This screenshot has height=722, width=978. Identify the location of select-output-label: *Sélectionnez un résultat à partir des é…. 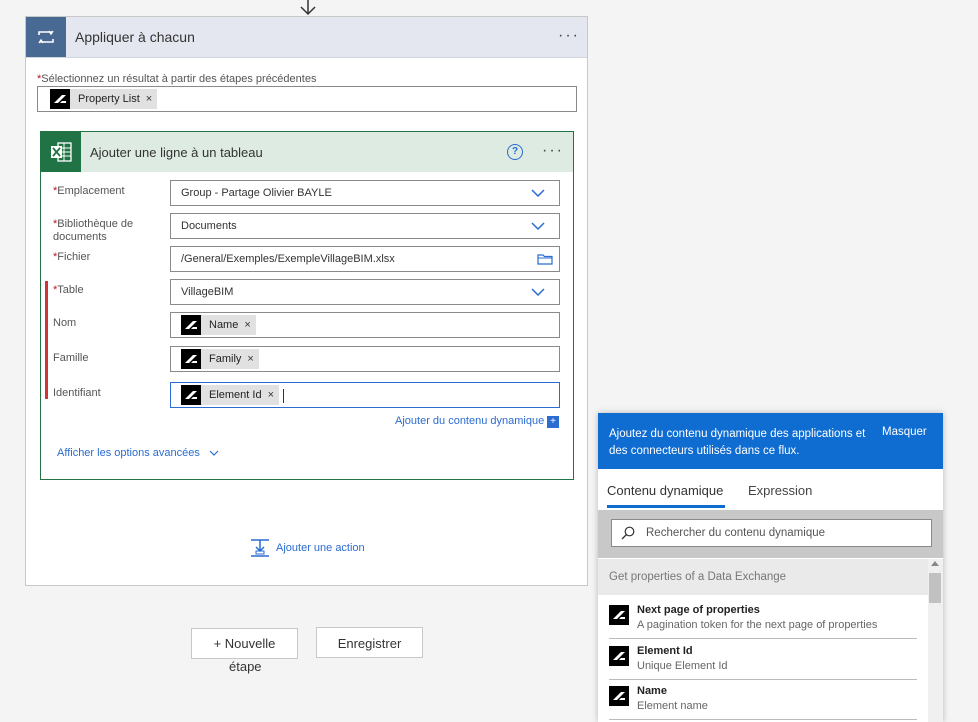
(177, 79).